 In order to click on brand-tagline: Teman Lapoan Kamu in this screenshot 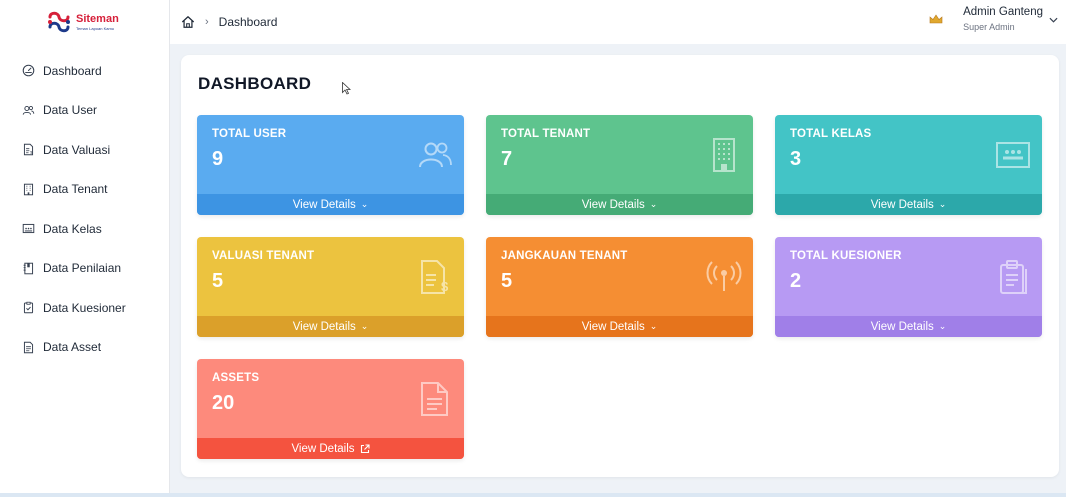, I will do `click(95, 28)`.